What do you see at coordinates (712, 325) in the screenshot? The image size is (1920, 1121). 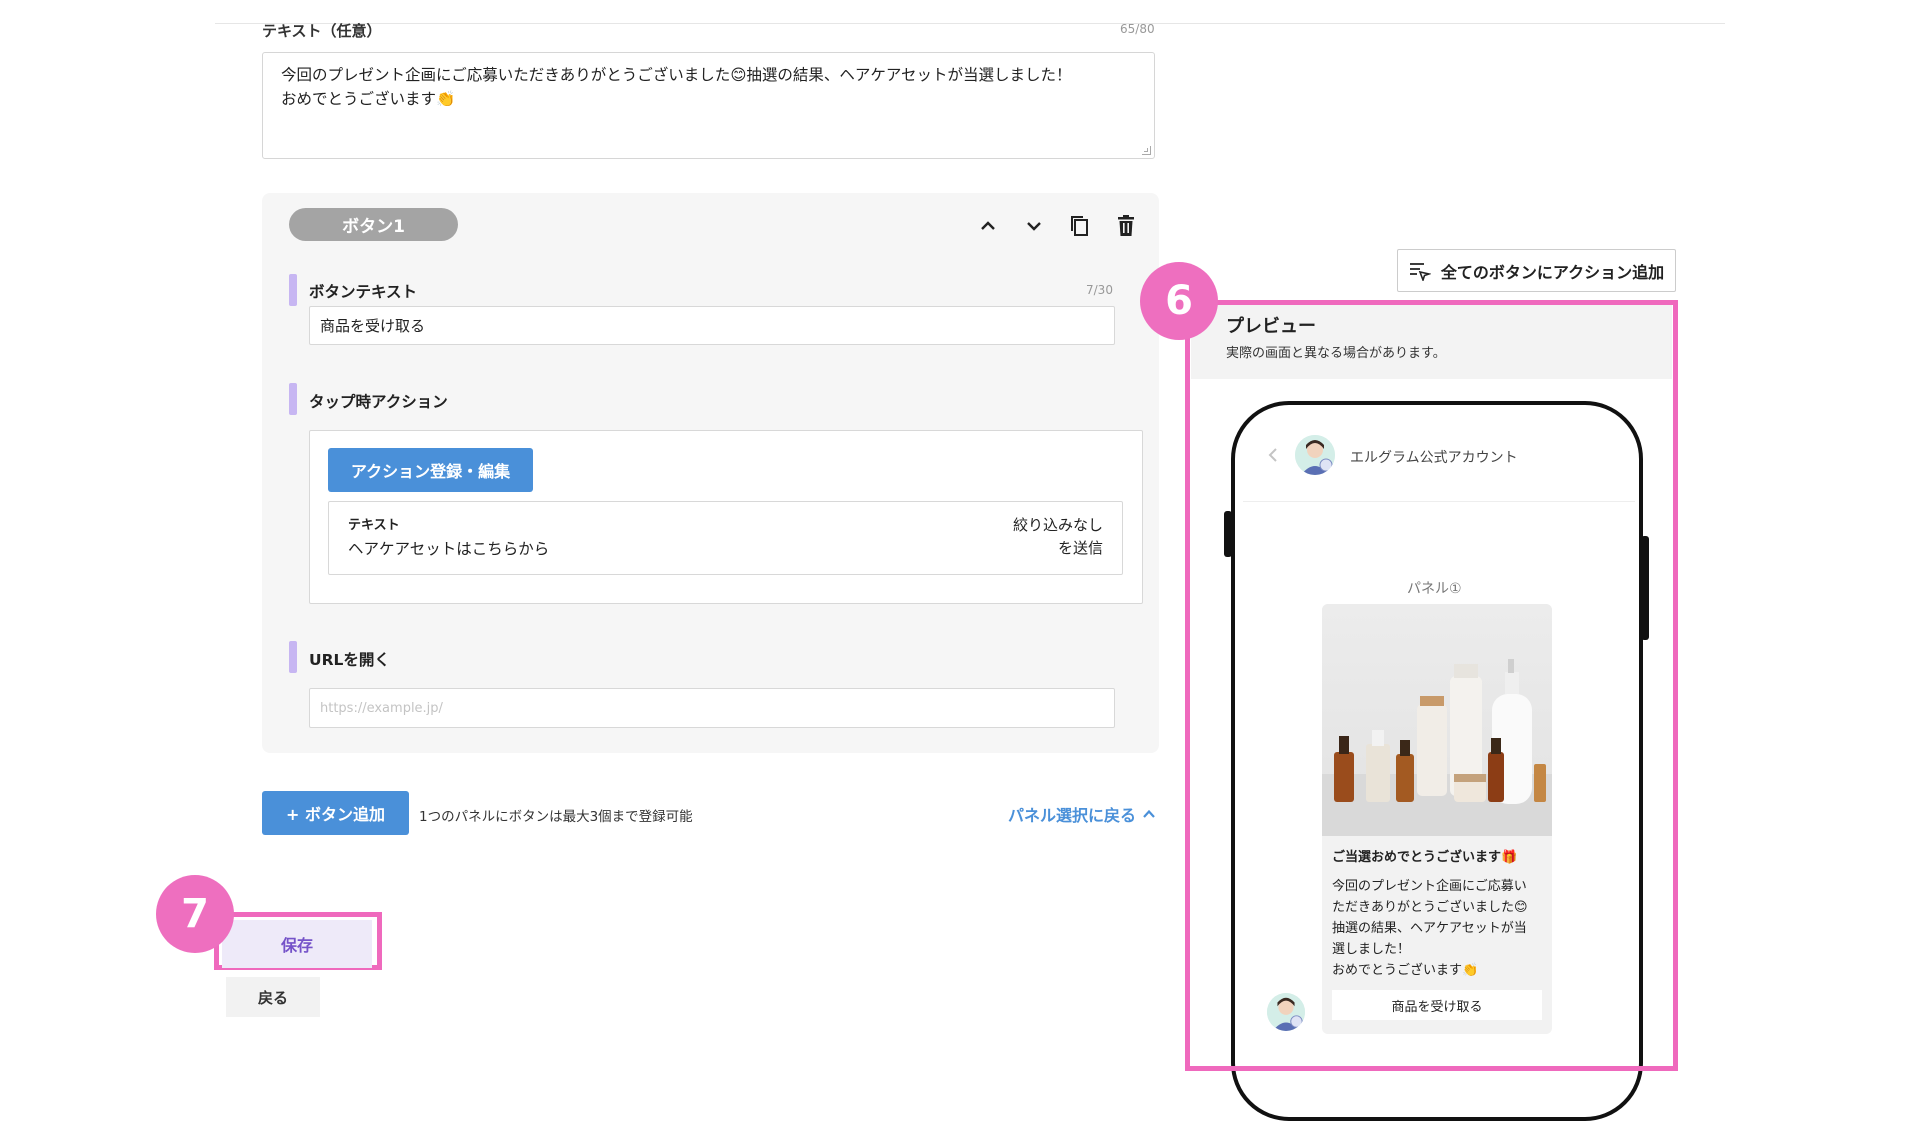 I see `button-text-input: 商品を受け取る` at bounding box center [712, 325].